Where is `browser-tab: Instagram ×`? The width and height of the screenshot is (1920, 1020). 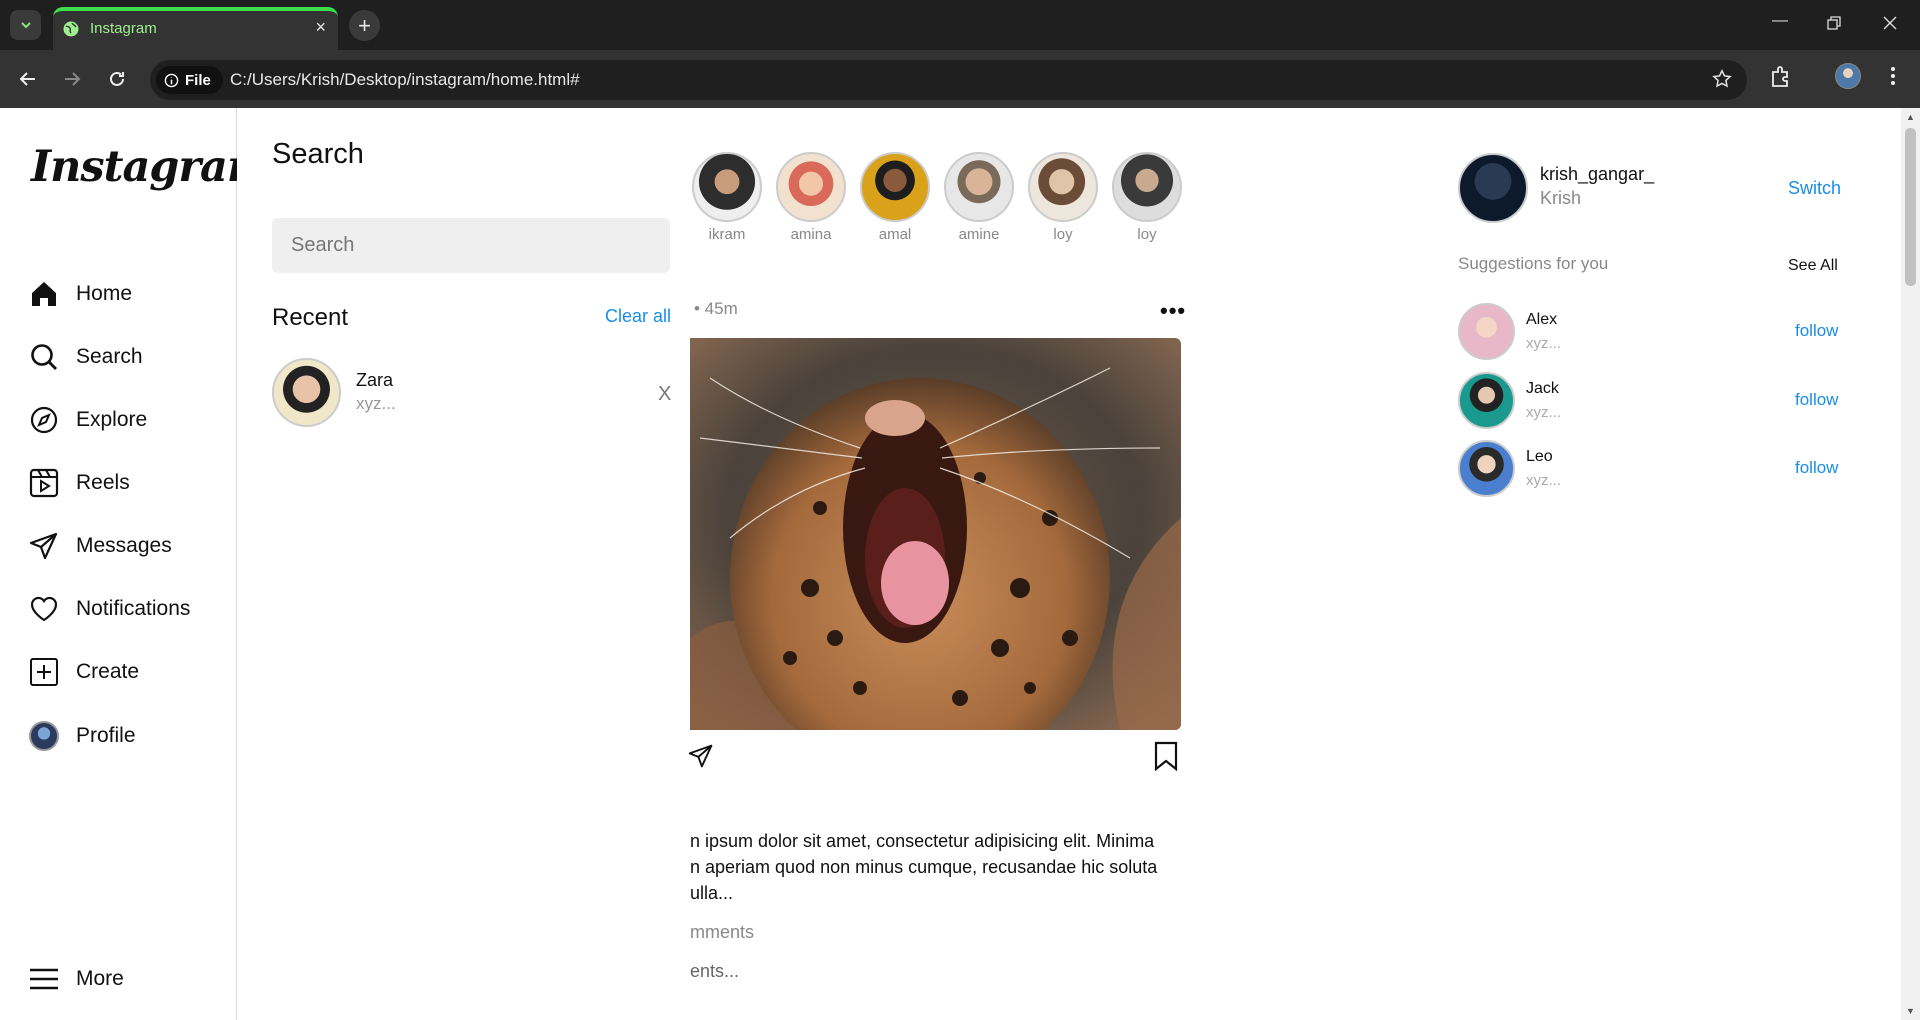 browser-tab: Instagram × is located at coordinates (195, 28).